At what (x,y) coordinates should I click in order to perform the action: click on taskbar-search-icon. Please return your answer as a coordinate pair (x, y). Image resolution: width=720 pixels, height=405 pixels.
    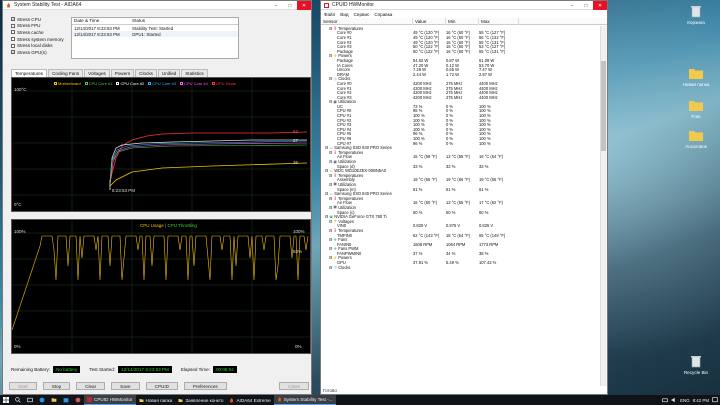
    Looking at the image, I should click on (18, 400).